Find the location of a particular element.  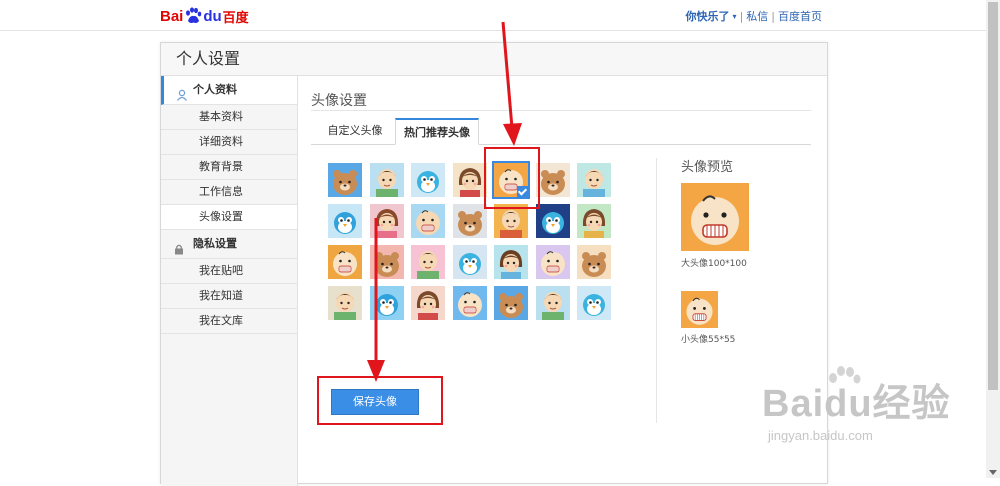

section-title: 头像设置 is located at coordinates (339, 101).